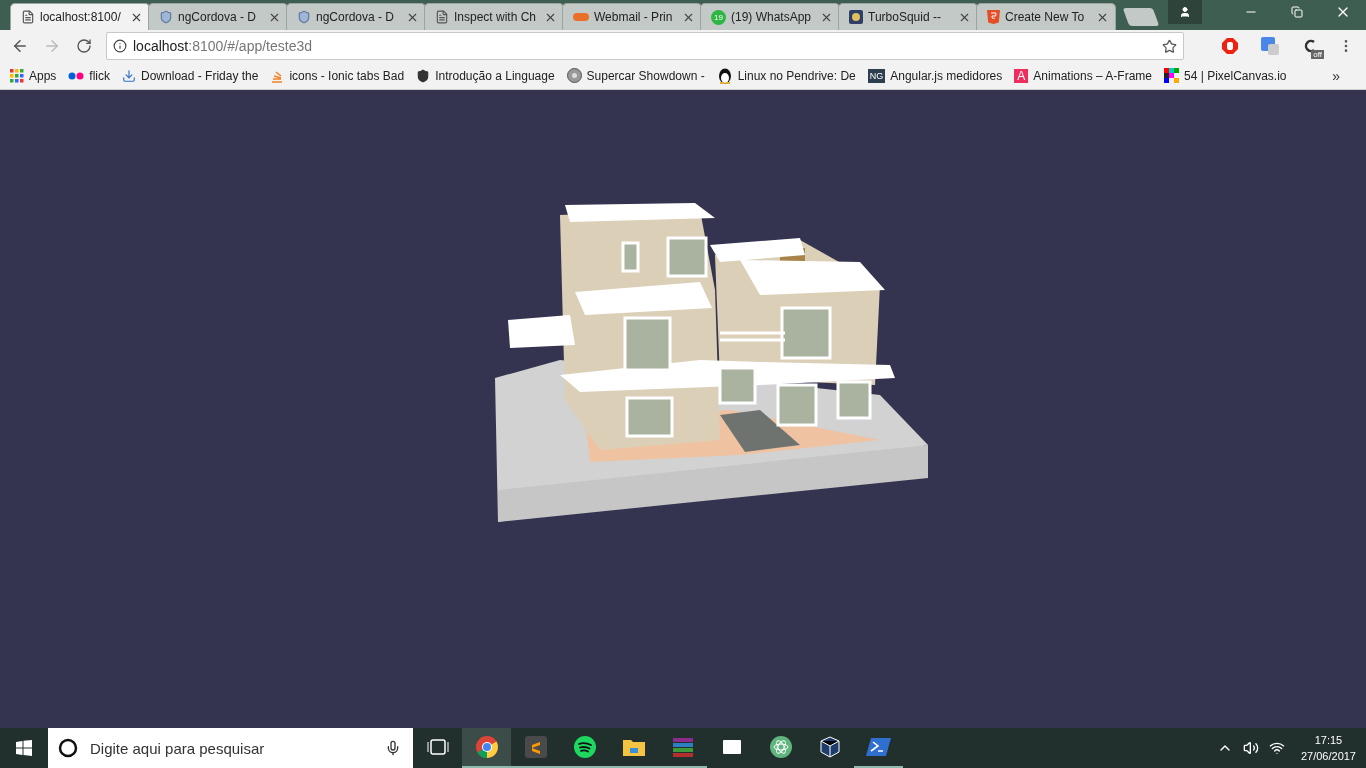 The image size is (1366, 768). Describe the element at coordinates (52, 46) in the screenshot. I see `arrow-right-icon` at that location.